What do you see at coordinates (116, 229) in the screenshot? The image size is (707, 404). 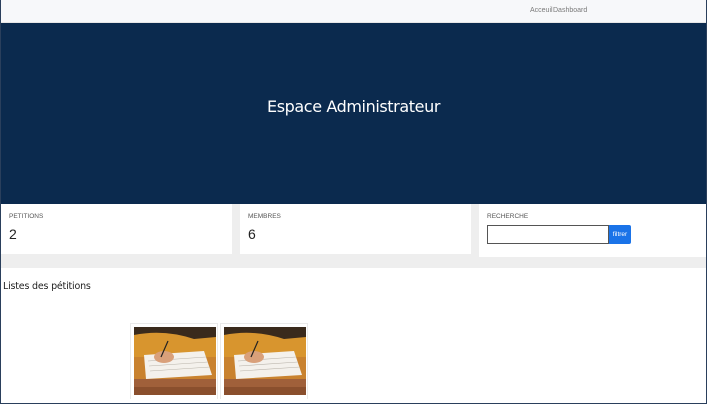 I see `petitions-card: PETITIONS 2` at bounding box center [116, 229].